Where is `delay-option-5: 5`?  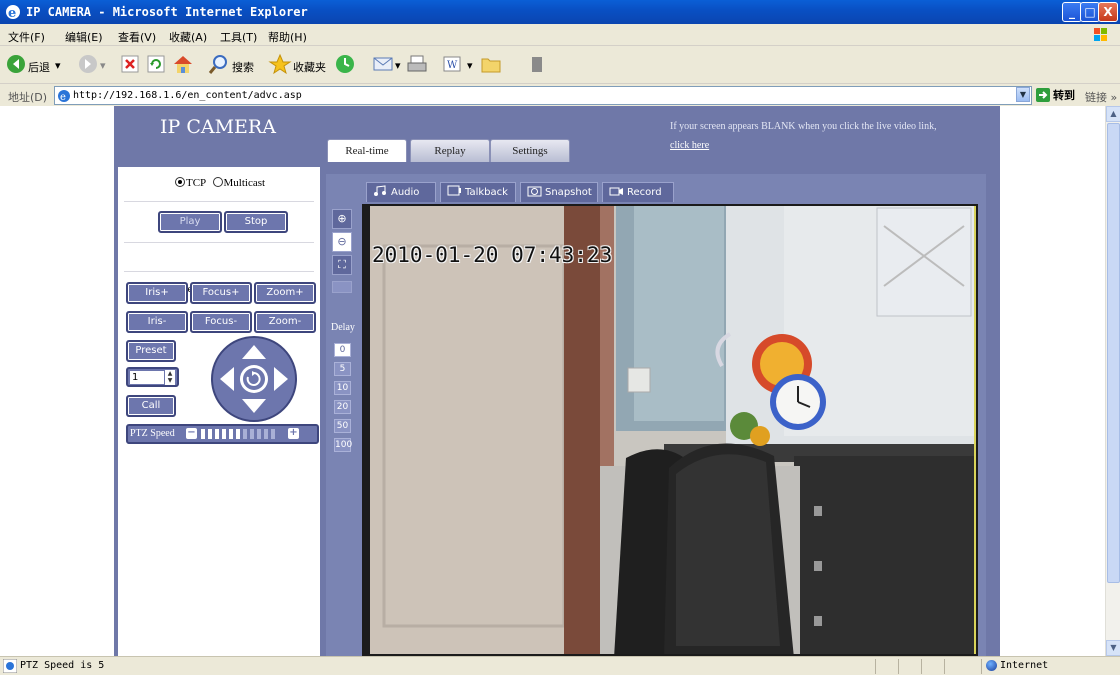 delay-option-5: 5 is located at coordinates (342, 369).